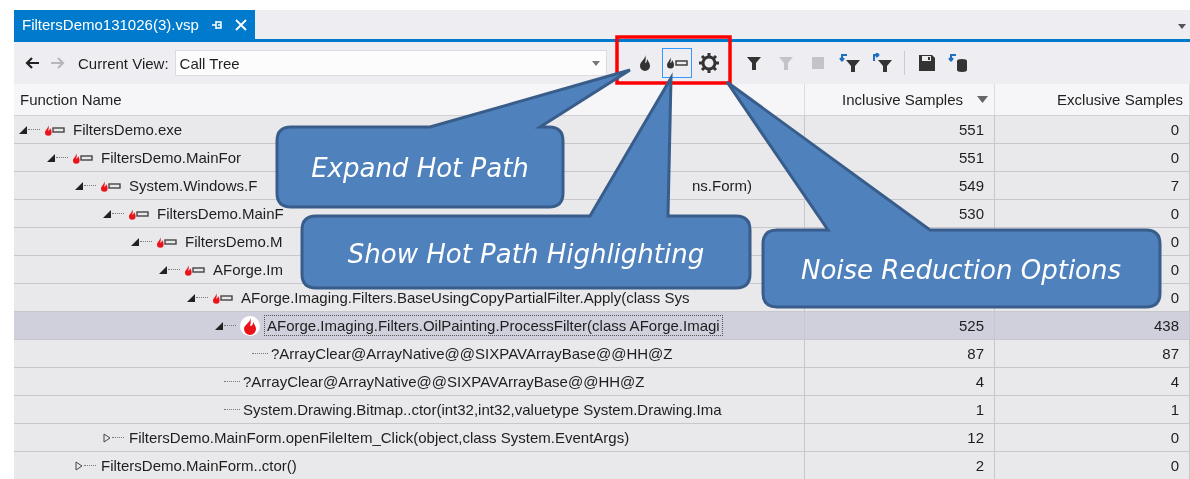 This screenshot has height=479, width=1190. What do you see at coordinates (900, 99) in the screenshot?
I see `column-header: Inclusive Samples` at bounding box center [900, 99].